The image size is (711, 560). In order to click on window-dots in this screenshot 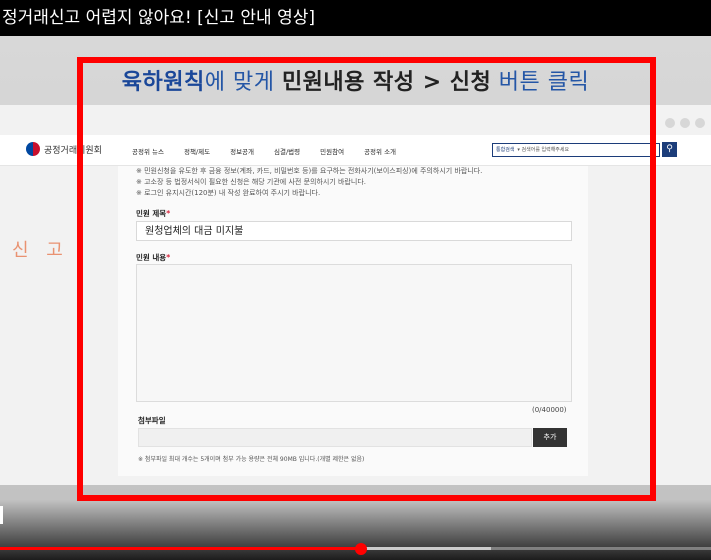, I will do `click(685, 123)`.